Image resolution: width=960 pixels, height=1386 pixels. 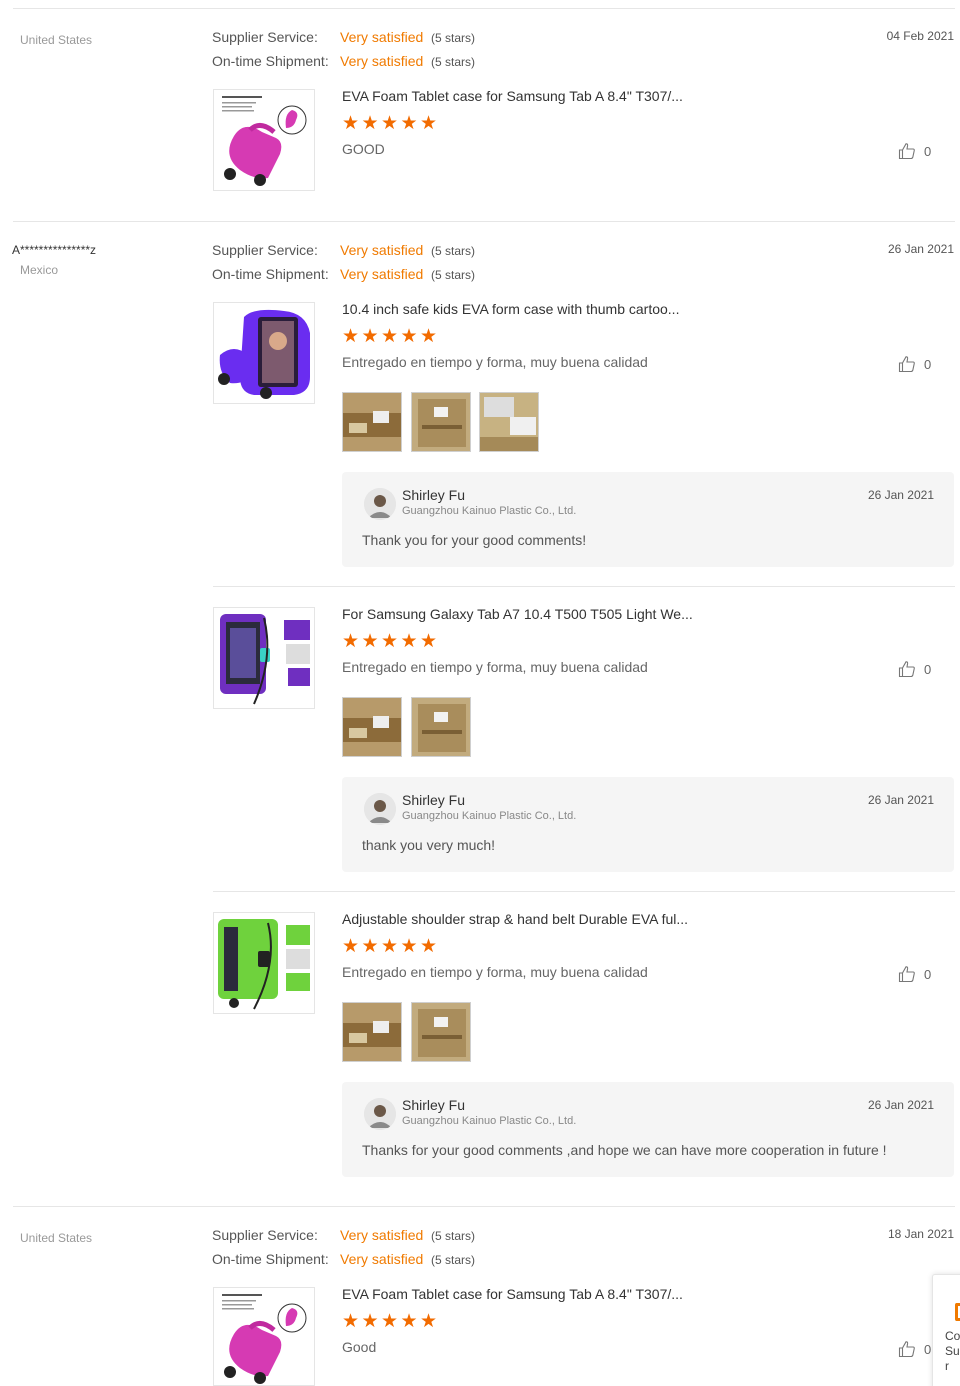 What do you see at coordinates (952, 1351) in the screenshot?
I see `widget-text-line2: Su` at bounding box center [952, 1351].